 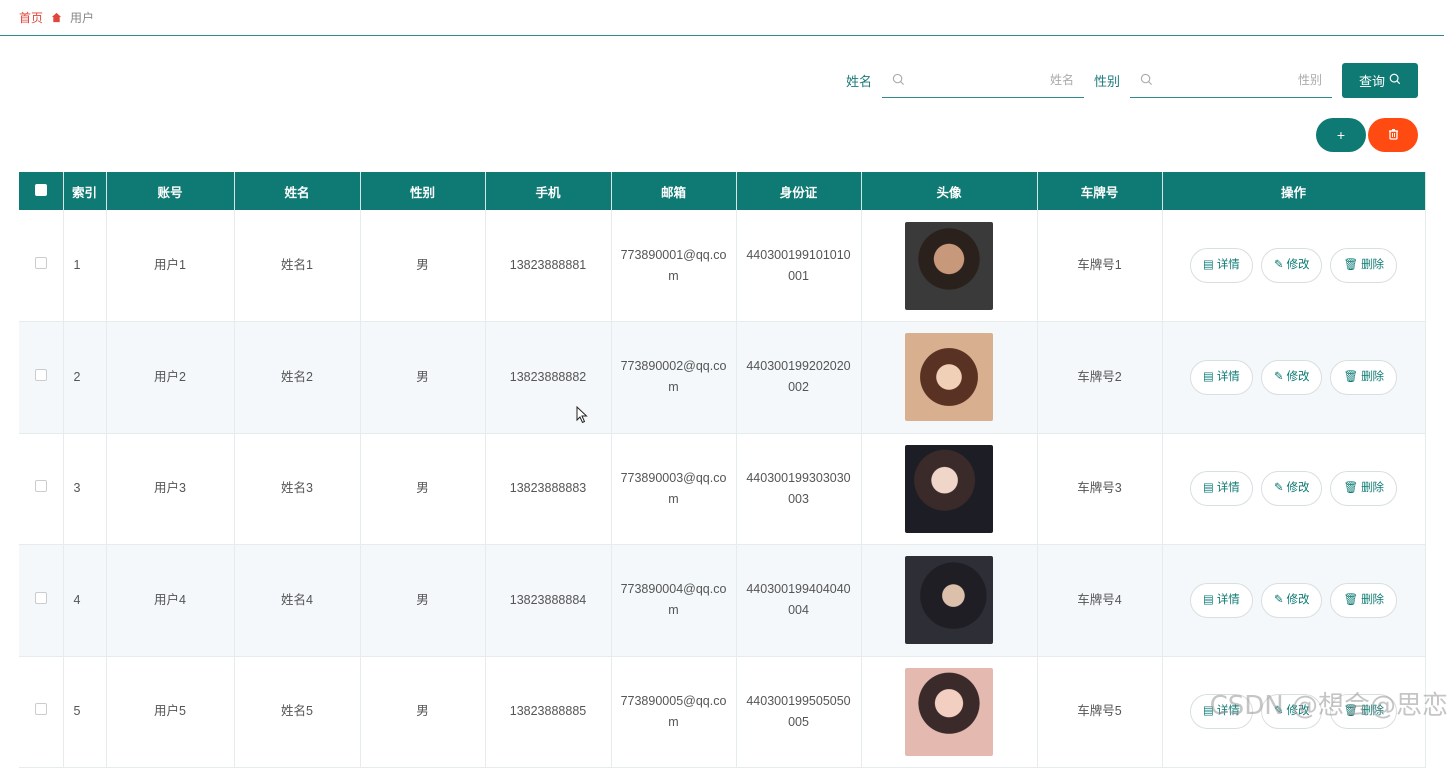 What do you see at coordinates (548, 712) in the screenshot?
I see `cell-phone: 13823888885` at bounding box center [548, 712].